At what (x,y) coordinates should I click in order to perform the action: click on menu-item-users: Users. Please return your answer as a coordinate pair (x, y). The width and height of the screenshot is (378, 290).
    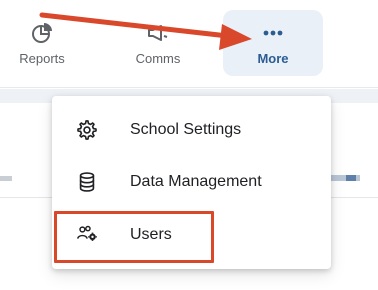
    Looking at the image, I should click on (191, 235).